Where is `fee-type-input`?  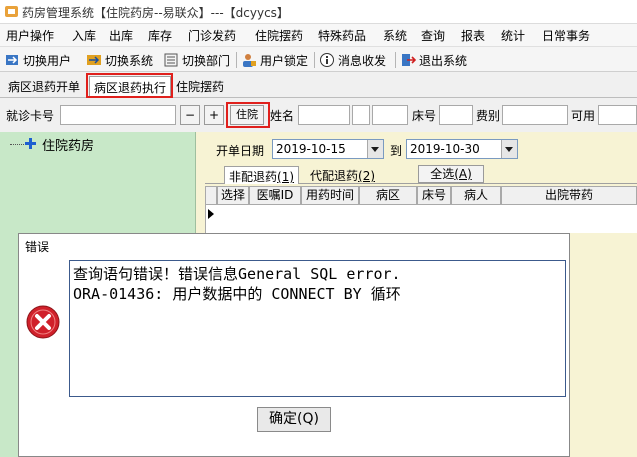 fee-type-input is located at coordinates (535, 115).